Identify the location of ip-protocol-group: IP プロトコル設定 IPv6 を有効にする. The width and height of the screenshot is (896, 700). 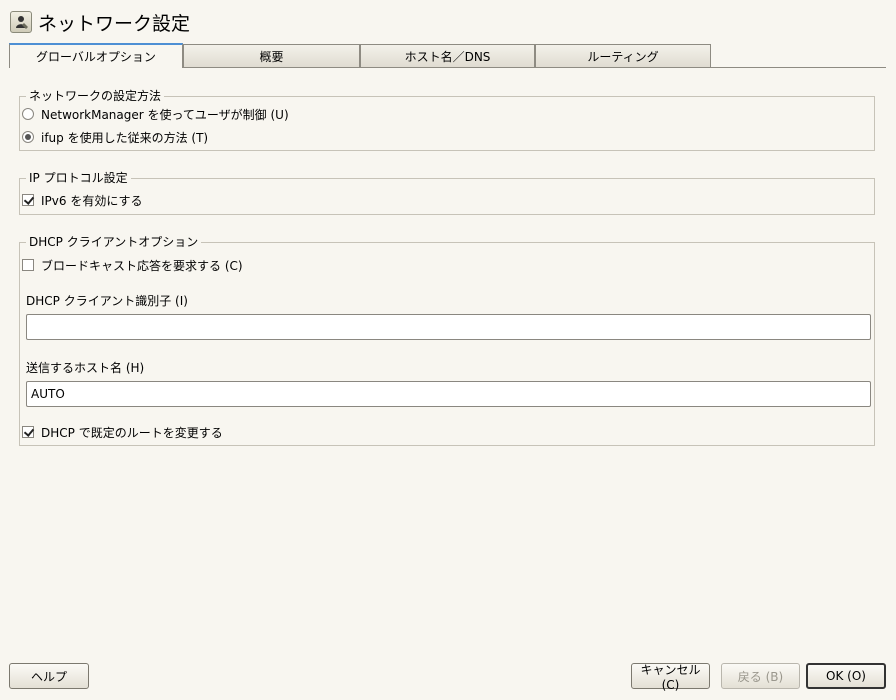
(447, 192).